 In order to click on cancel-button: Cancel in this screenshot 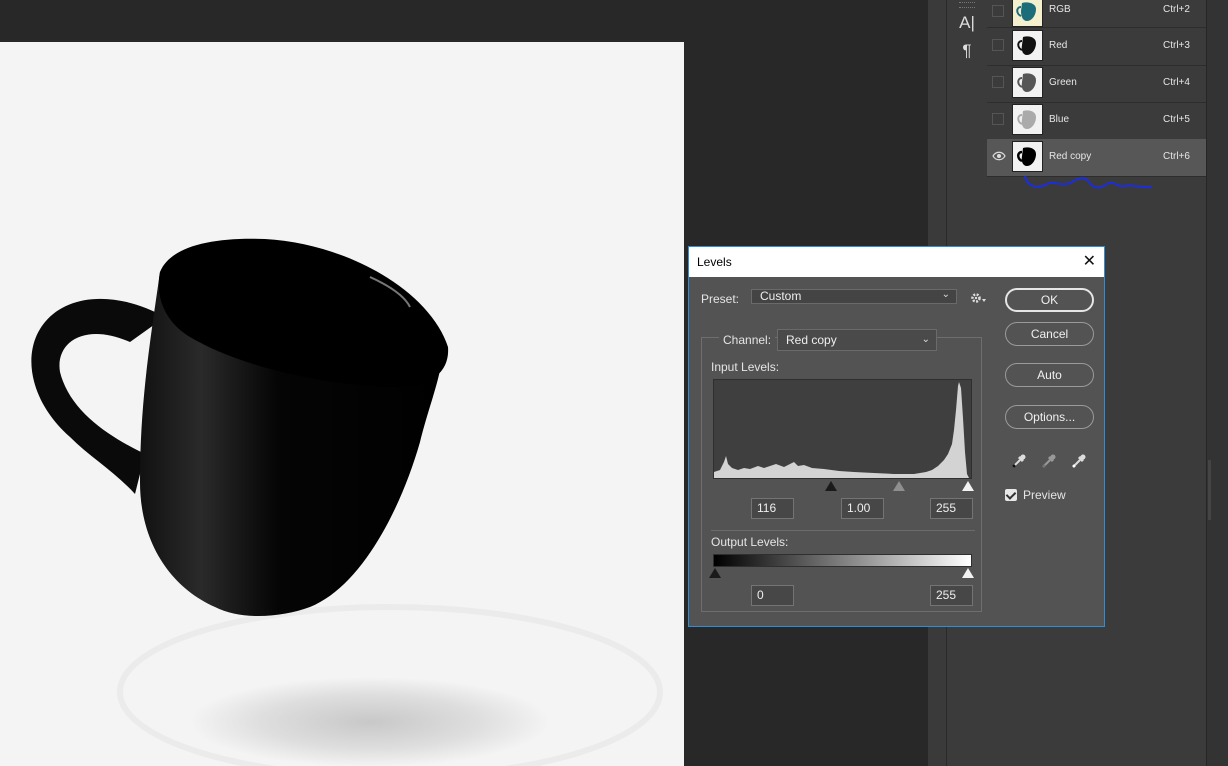, I will do `click(1049, 334)`.